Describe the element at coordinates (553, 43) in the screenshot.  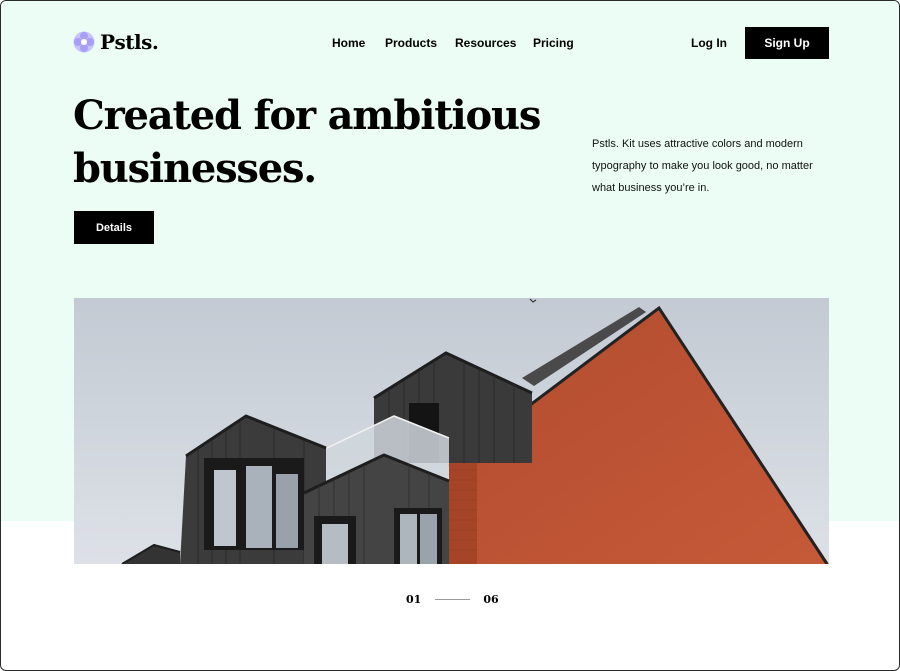
I see `nav-pricing: Pricing` at that location.